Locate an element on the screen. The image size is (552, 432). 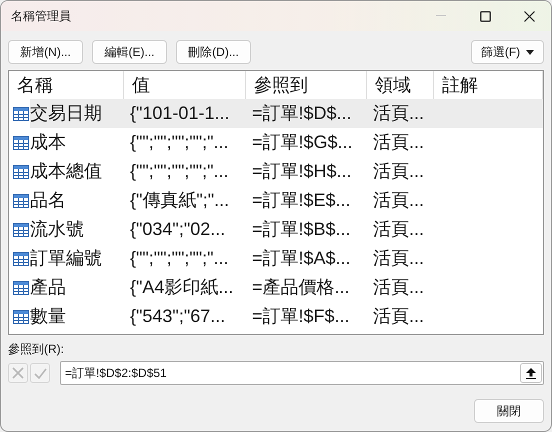
window-title: 名稱管理員 is located at coordinates (41, 16).